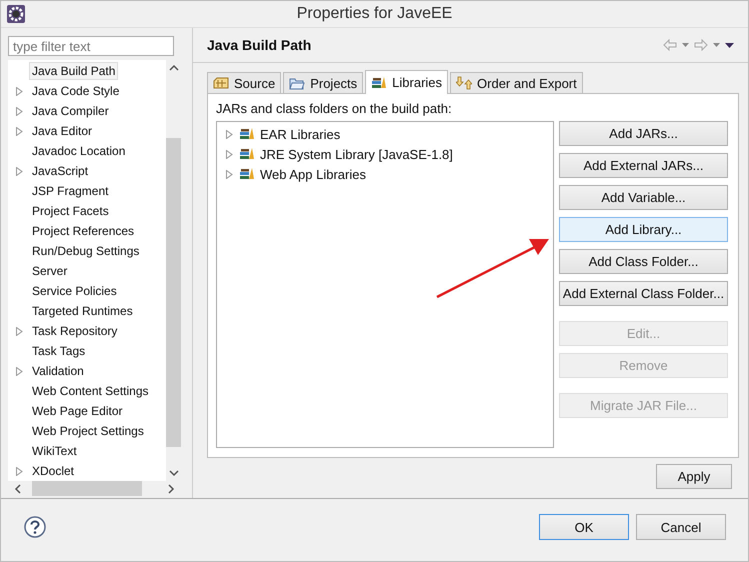  What do you see at coordinates (259, 45) in the screenshot?
I see `page-title: Java Build Path` at bounding box center [259, 45].